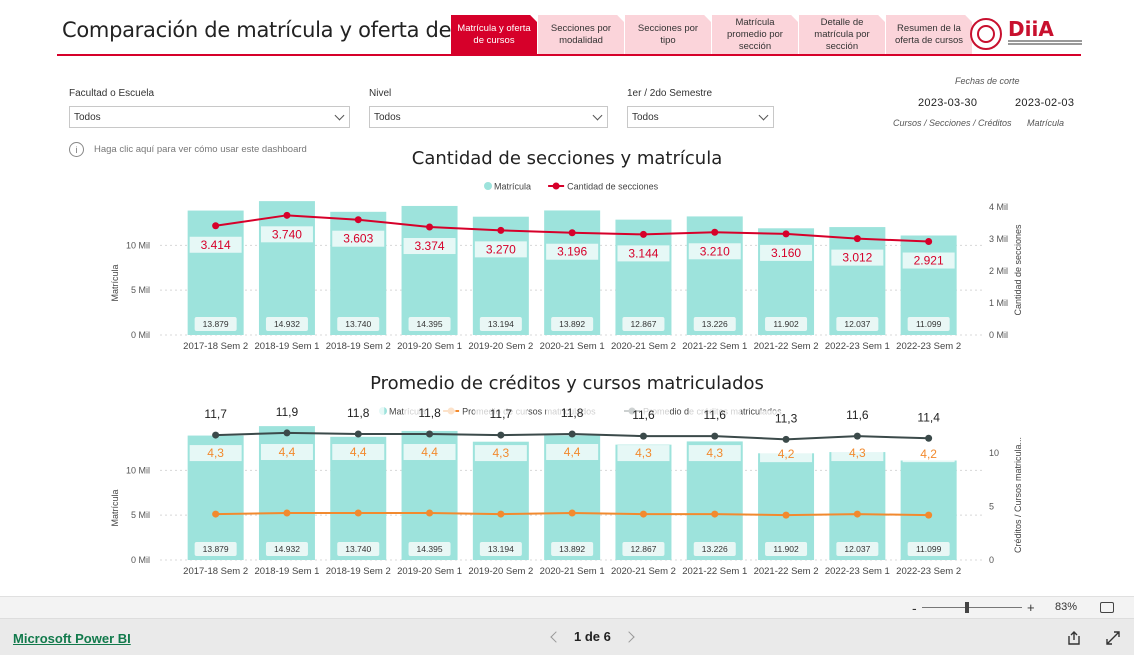 Image resolution: width=1134 pixels, height=655 pixels. Describe the element at coordinates (914, 608) in the screenshot. I see `zoom-out-button: -` at that location.